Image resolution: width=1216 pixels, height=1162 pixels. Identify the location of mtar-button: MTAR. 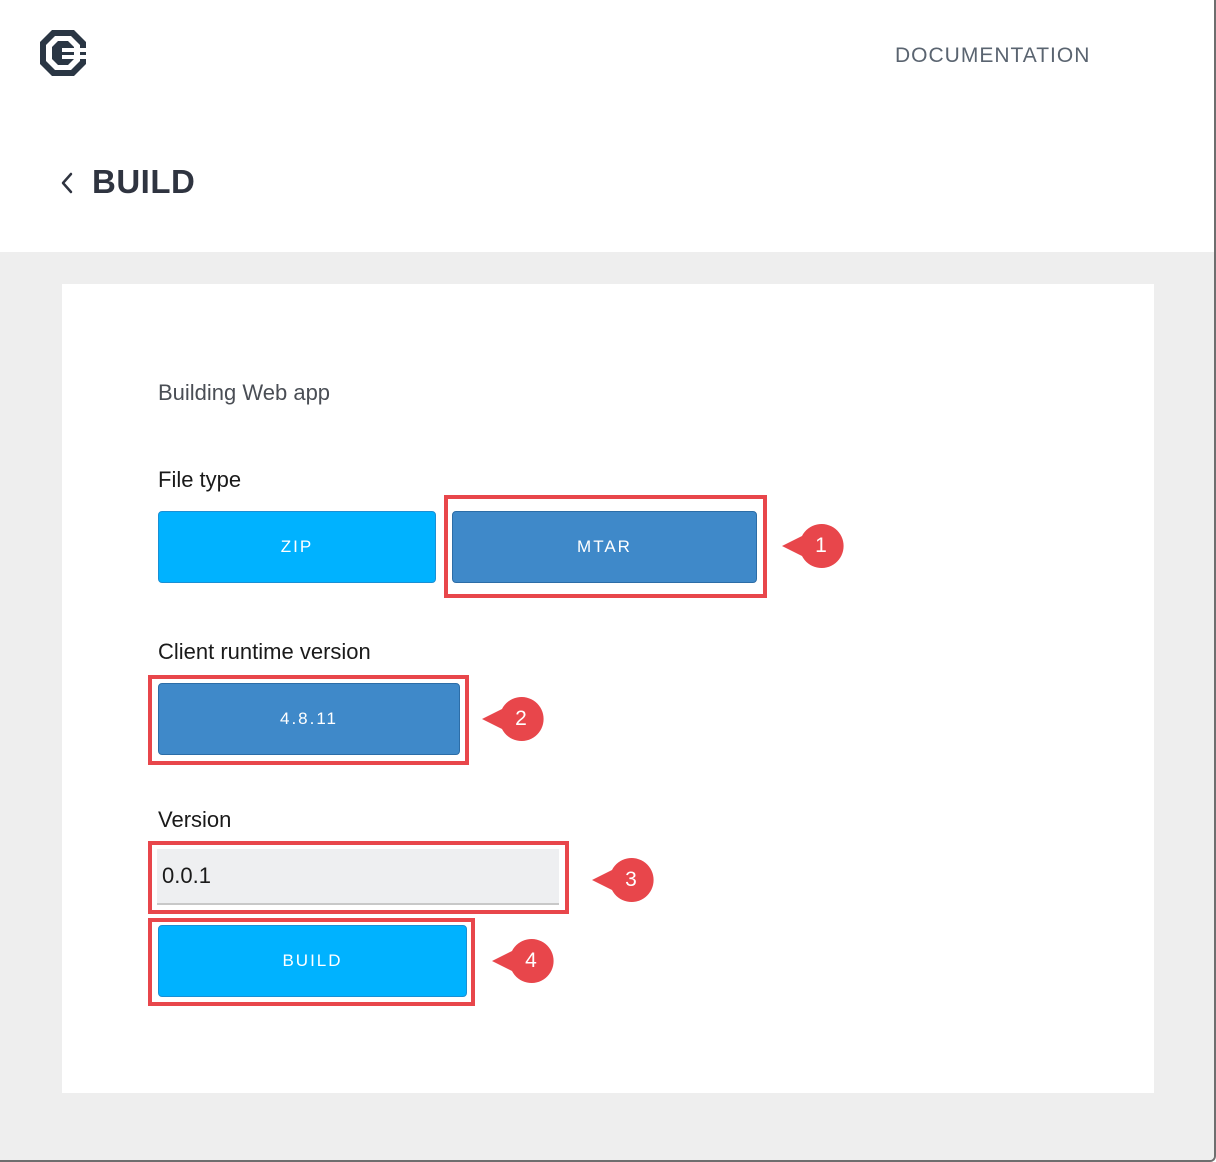
(604, 547).